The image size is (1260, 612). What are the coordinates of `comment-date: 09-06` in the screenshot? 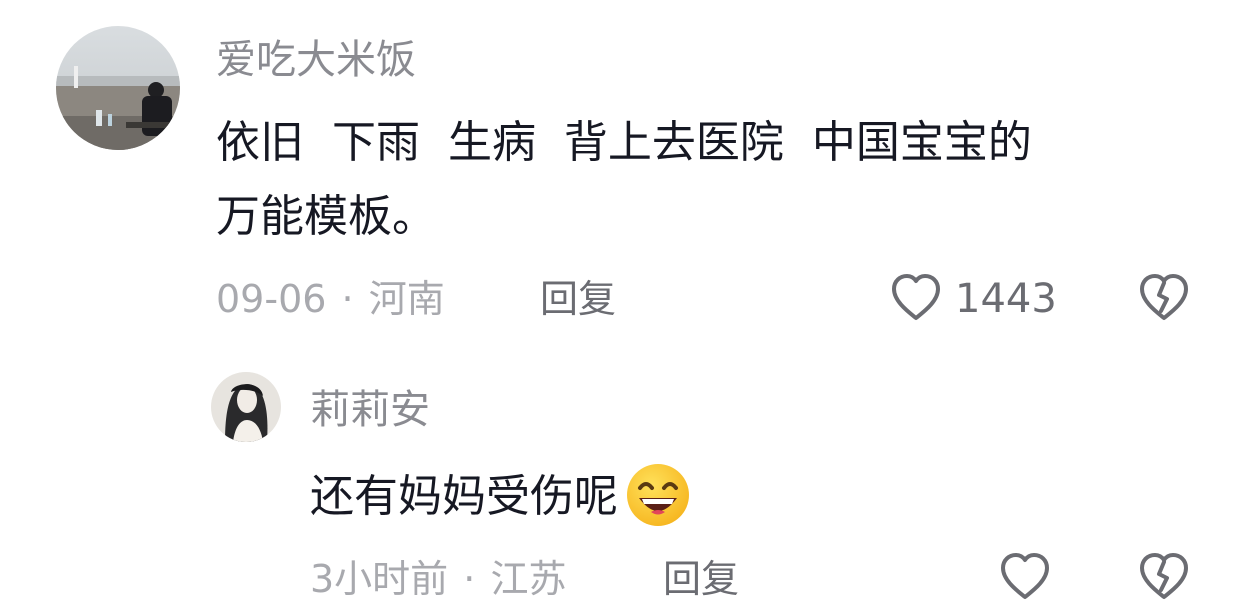 It's located at (271, 299).